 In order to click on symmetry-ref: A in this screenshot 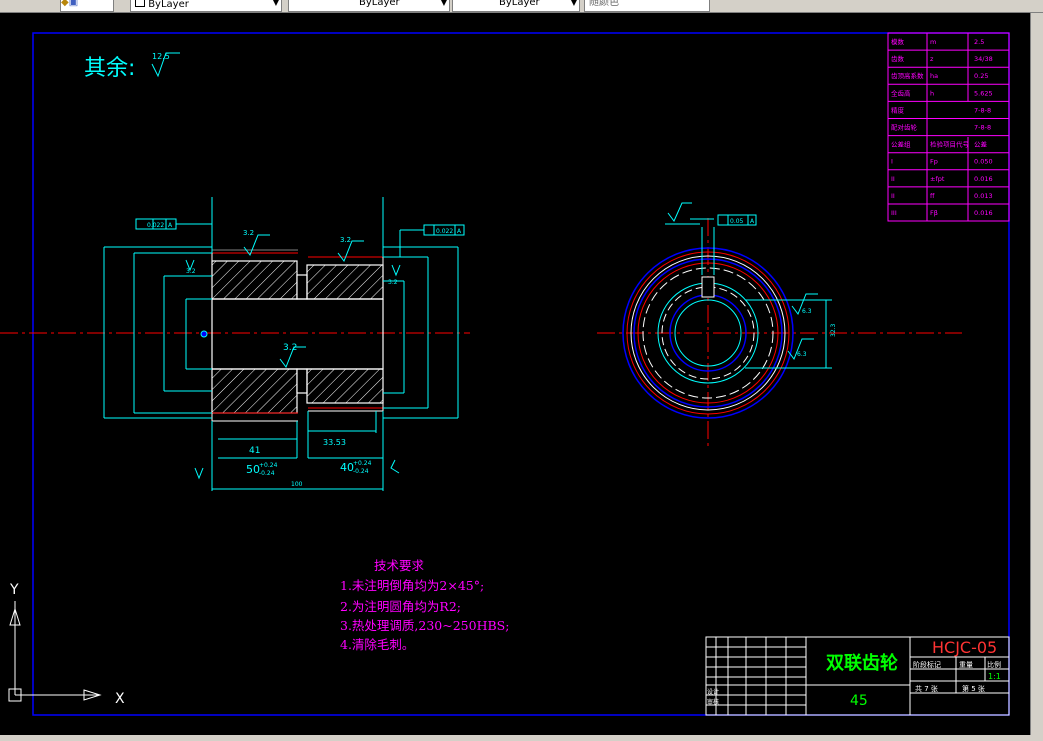, I will do `click(752, 221)`.